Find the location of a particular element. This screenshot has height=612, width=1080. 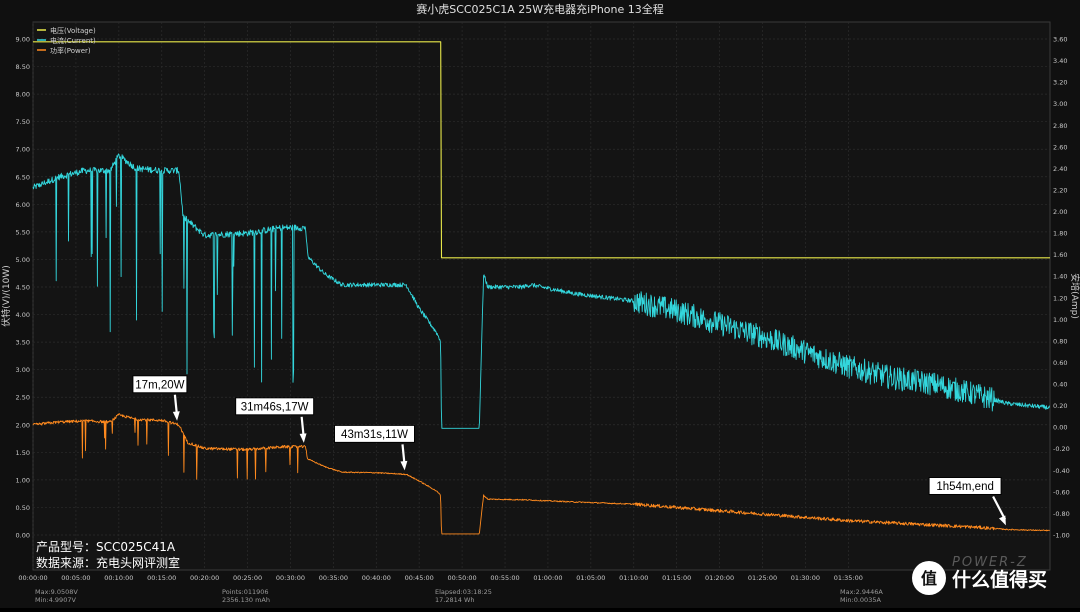

stat-max-current: Max:2.9446A is located at coordinates (861, 592).